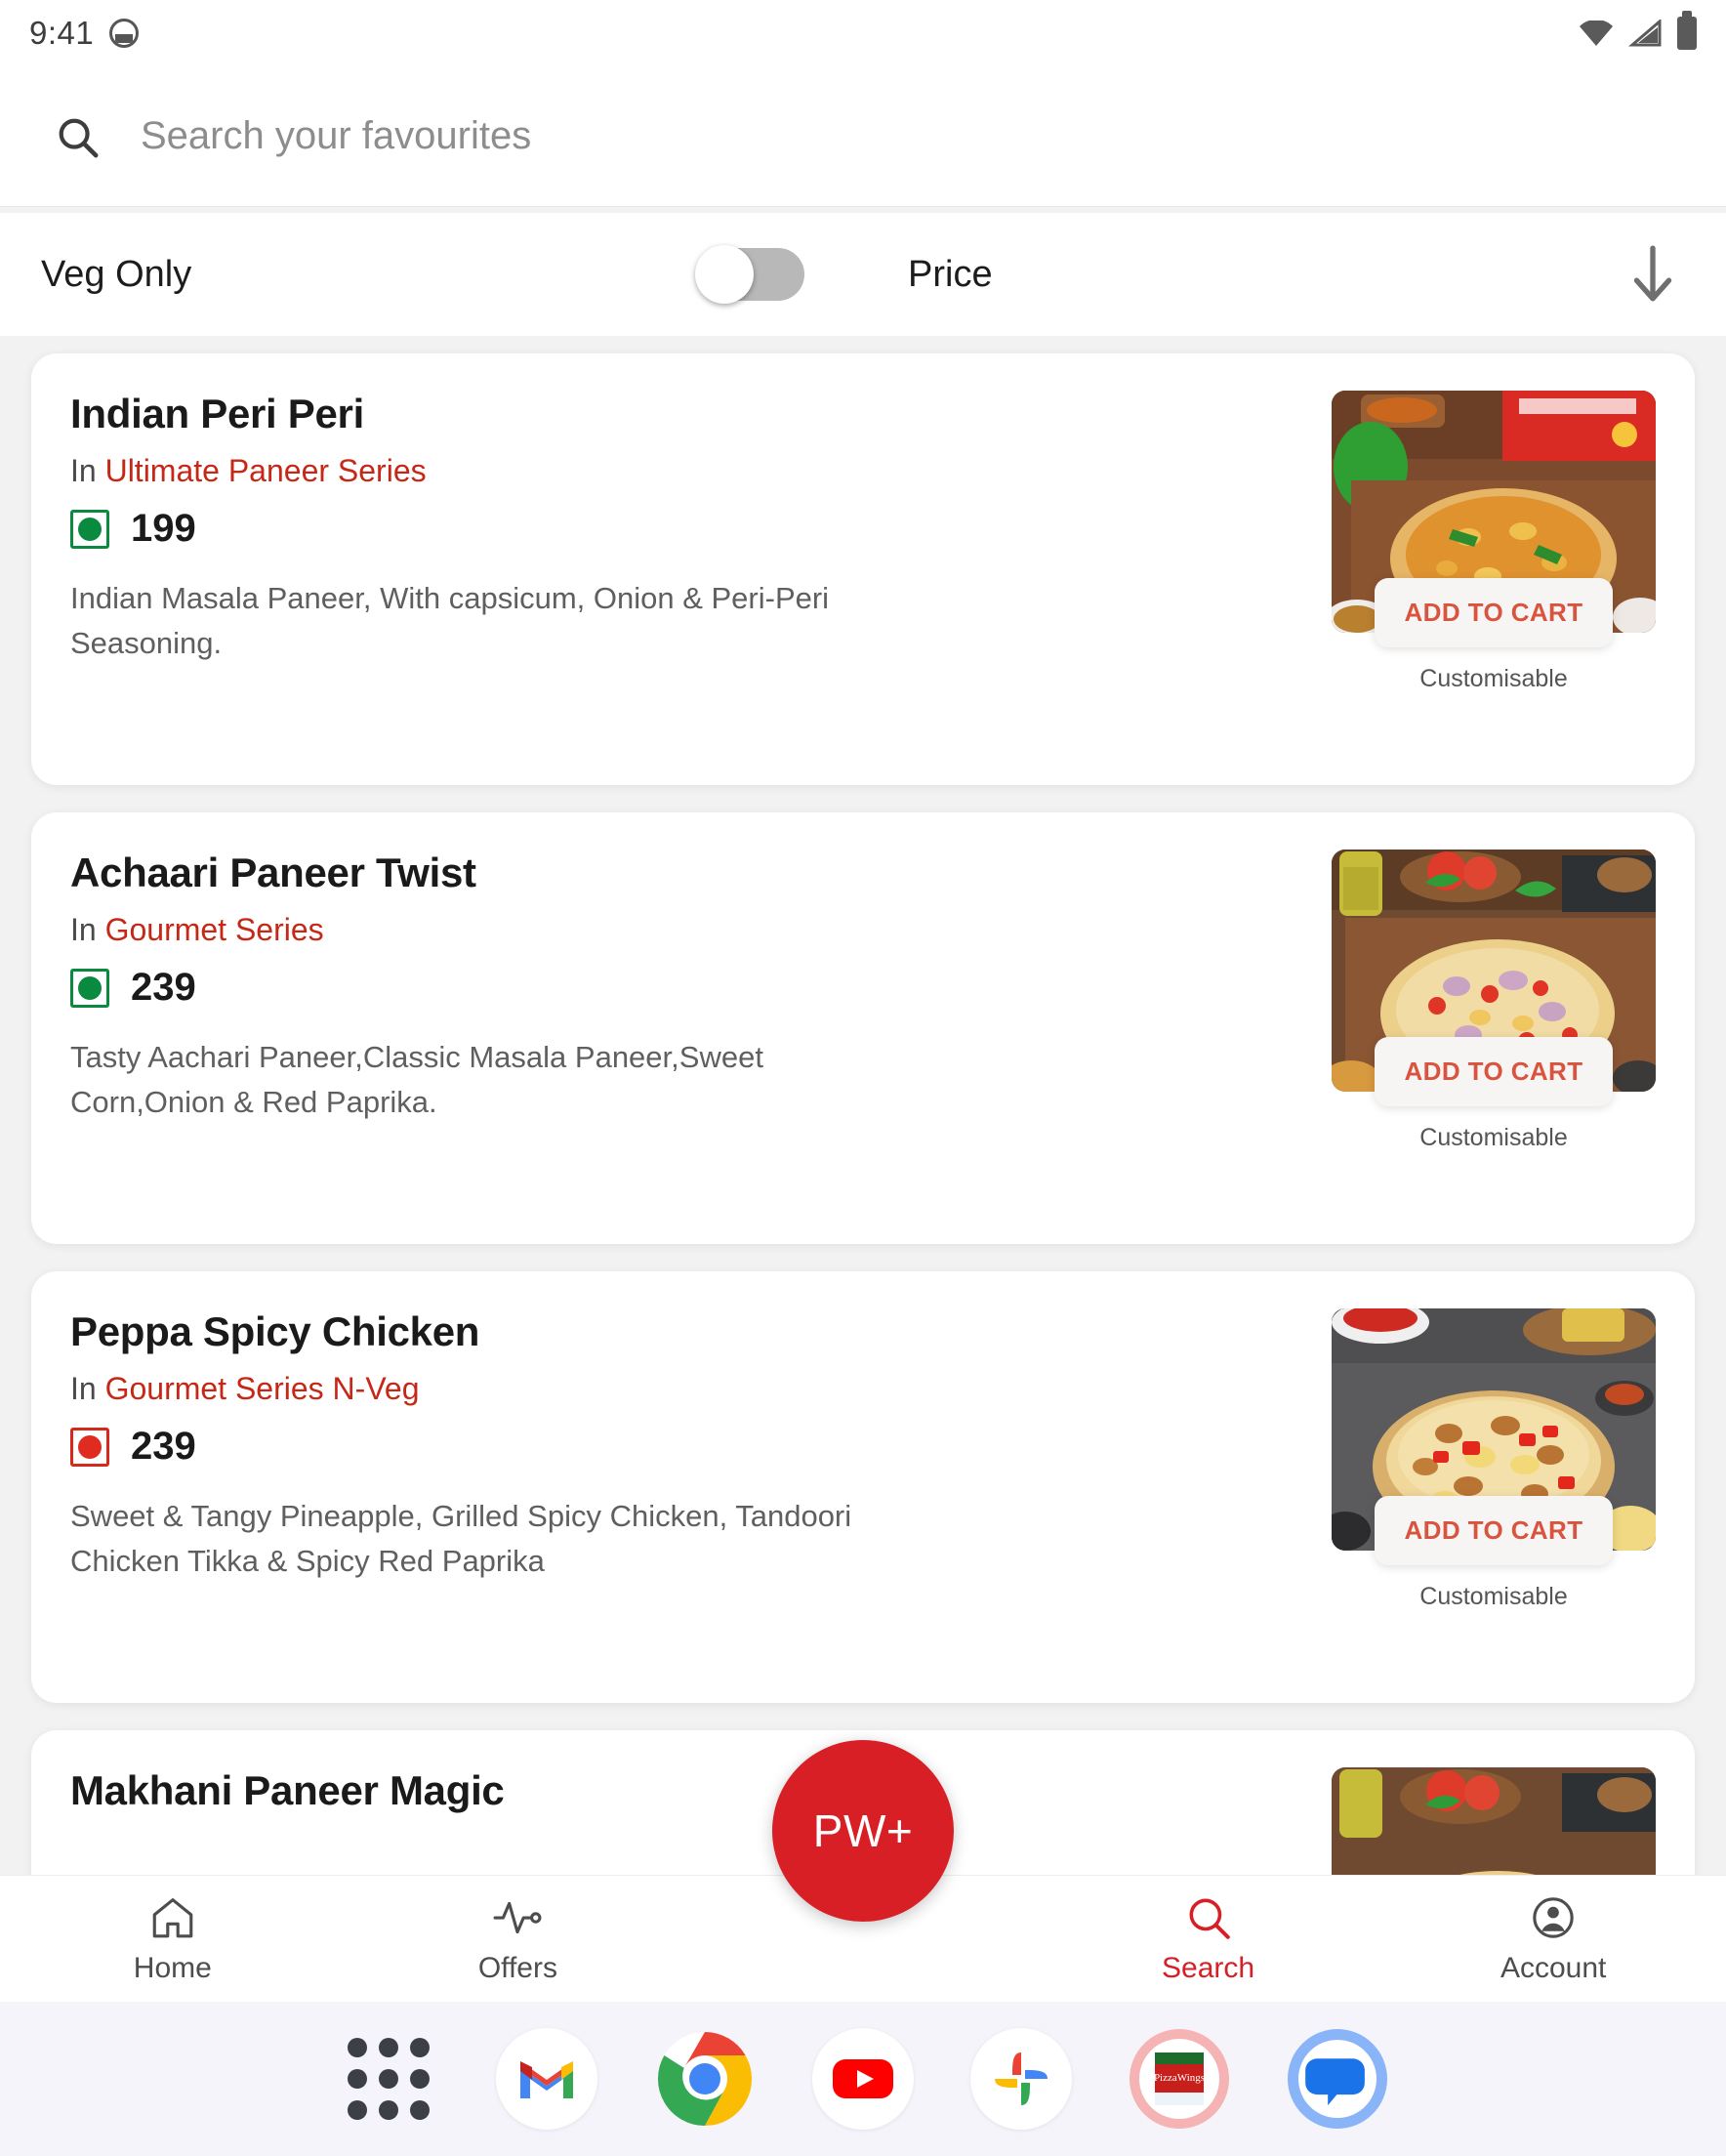 The image size is (1726, 2156). Describe the element at coordinates (1596, 34) in the screenshot. I see `wifi-icon` at that location.